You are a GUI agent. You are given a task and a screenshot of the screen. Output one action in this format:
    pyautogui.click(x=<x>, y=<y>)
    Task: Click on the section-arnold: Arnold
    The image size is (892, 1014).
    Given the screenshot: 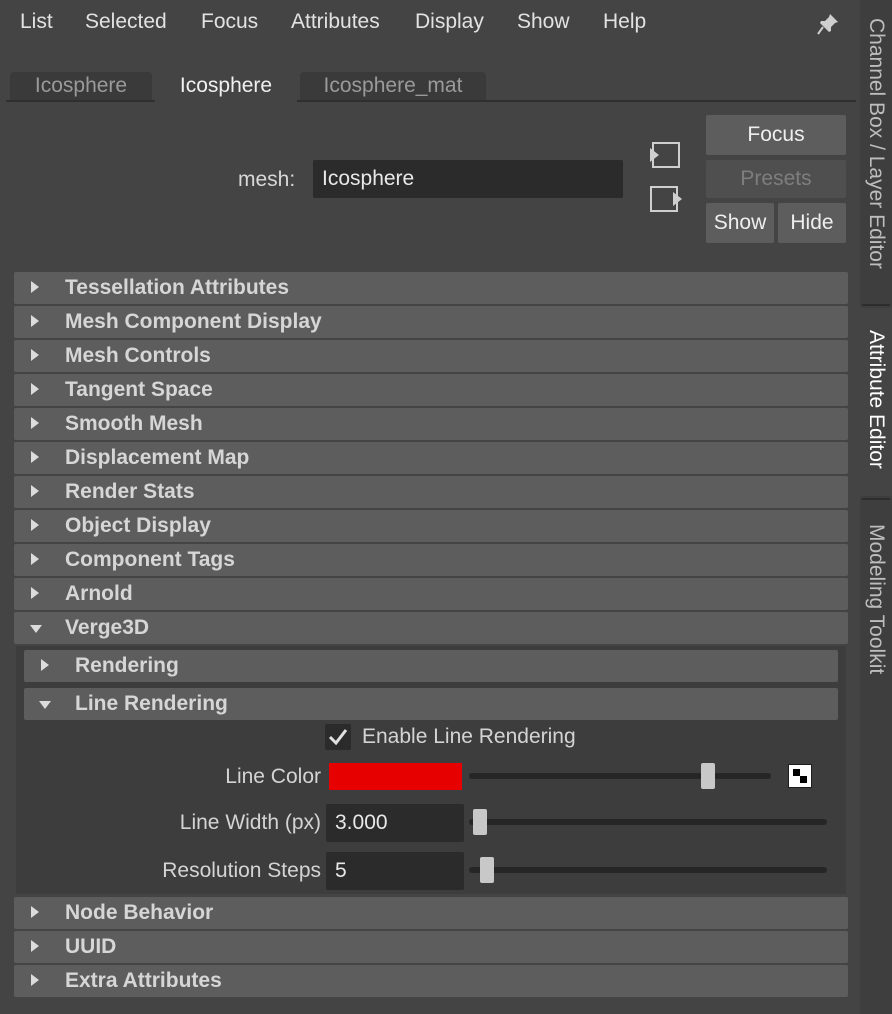 What is the action you would take?
    pyautogui.click(x=431, y=594)
    